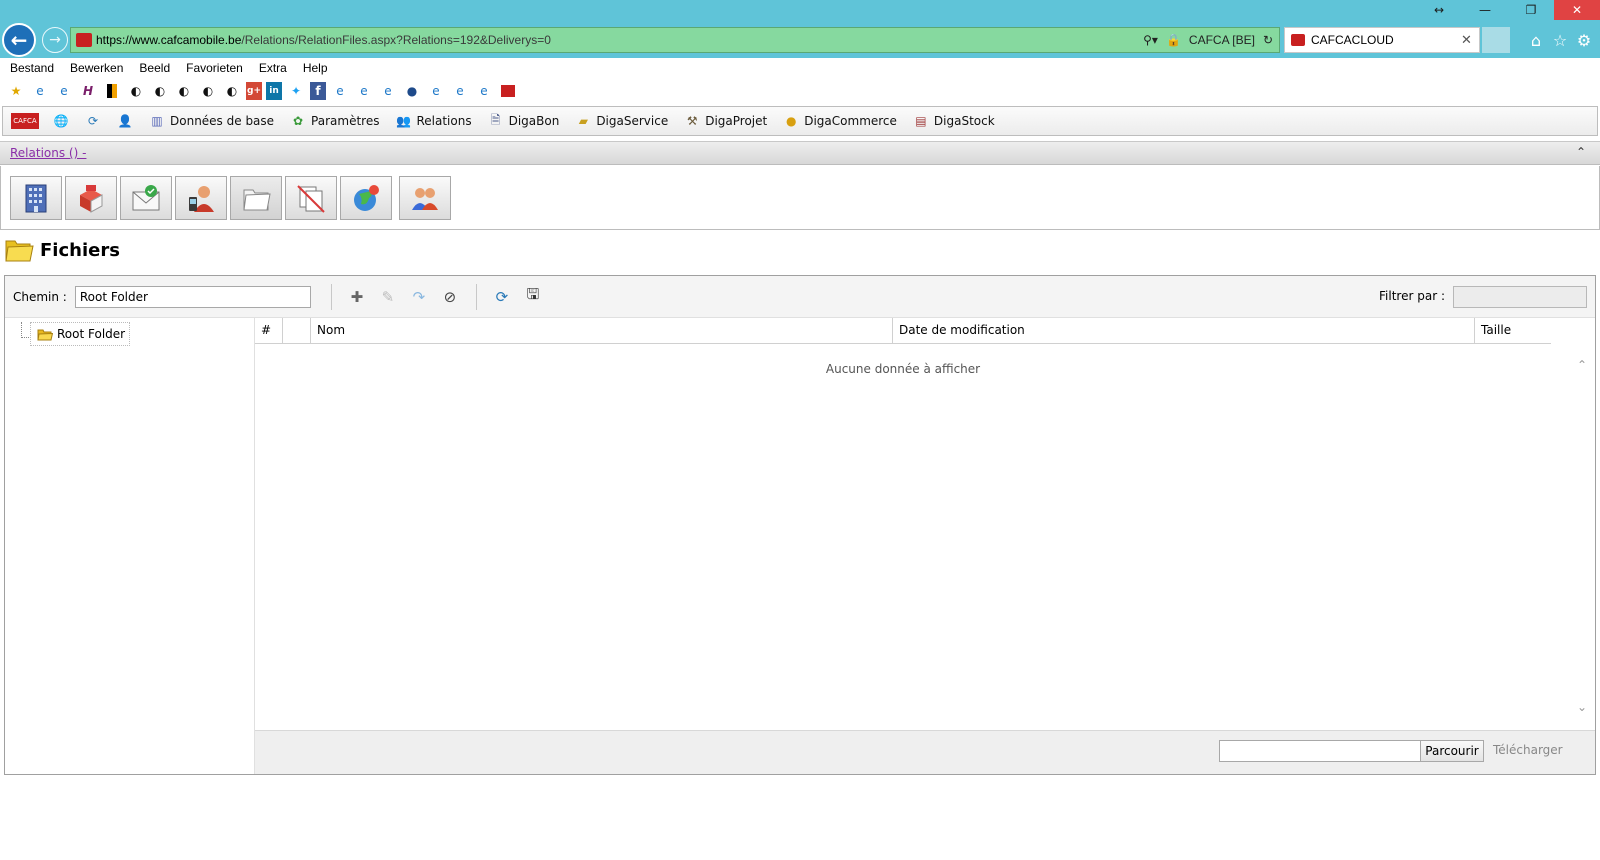 The width and height of the screenshot is (1600, 860). What do you see at coordinates (1485, 10) in the screenshot?
I see `minimize-button: —` at bounding box center [1485, 10].